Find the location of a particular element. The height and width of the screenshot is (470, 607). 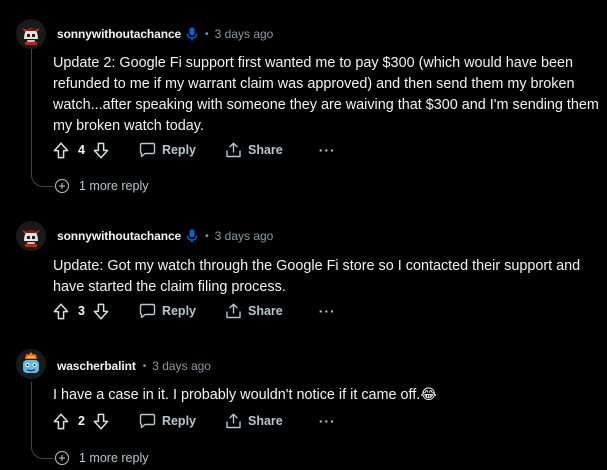

comment-header: wascherbalint • 3 days ago is located at coordinates (134, 366).